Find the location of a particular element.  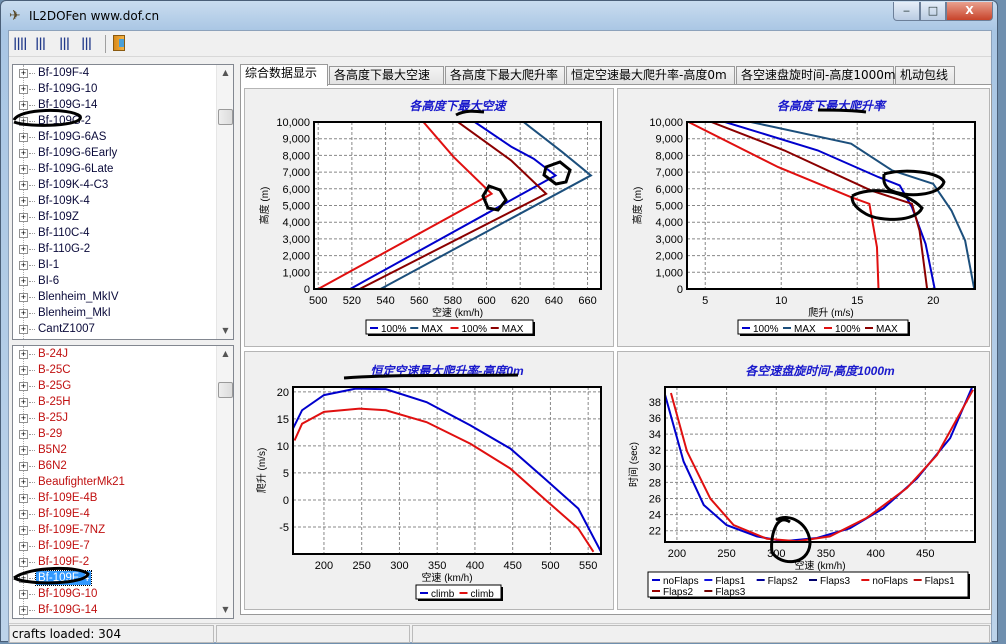

tab-overview: 综合数据显示 is located at coordinates (284, 75).